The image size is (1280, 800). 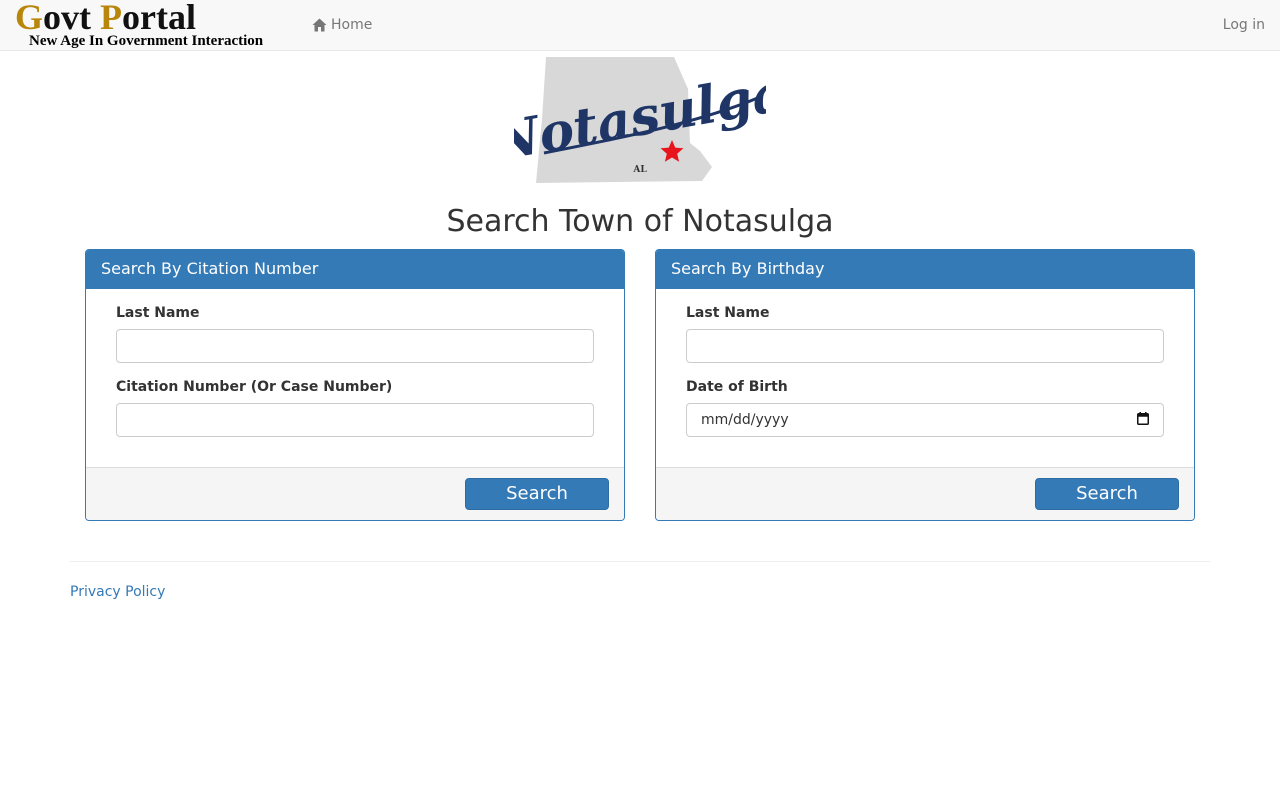 What do you see at coordinates (737, 387) in the screenshot?
I see `date-of-birth-label: Date of Birth` at bounding box center [737, 387].